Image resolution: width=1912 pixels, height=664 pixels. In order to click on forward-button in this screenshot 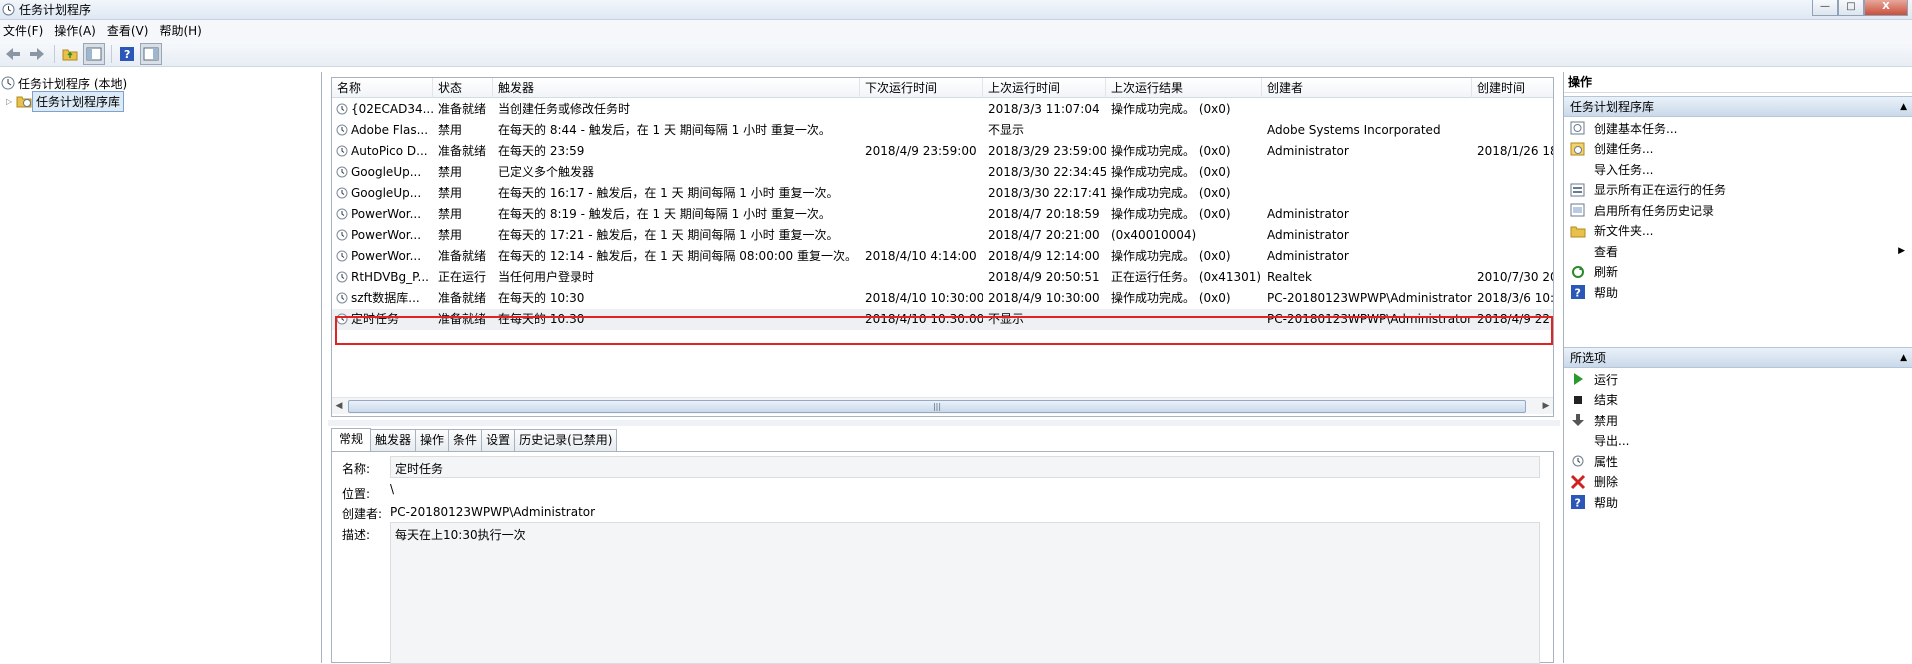, I will do `click(37, 54)`.